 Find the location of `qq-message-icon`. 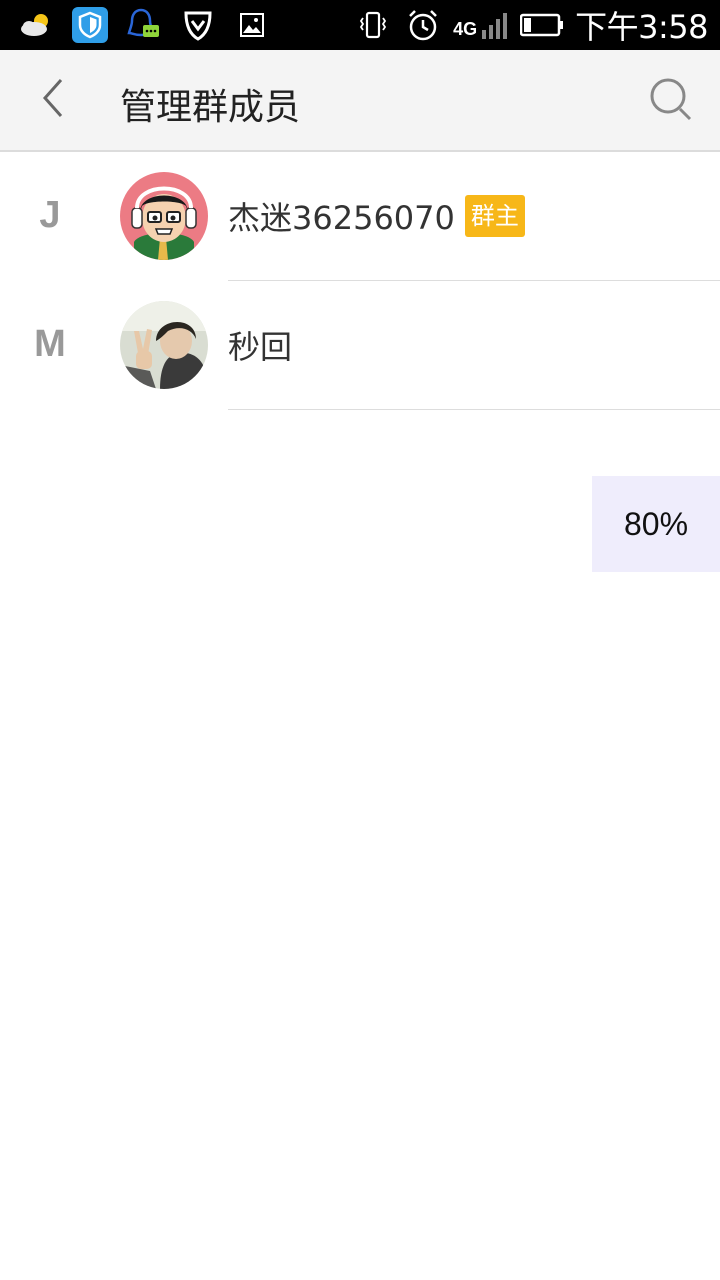

qq-message-icon is located at coordinates (144, 25).